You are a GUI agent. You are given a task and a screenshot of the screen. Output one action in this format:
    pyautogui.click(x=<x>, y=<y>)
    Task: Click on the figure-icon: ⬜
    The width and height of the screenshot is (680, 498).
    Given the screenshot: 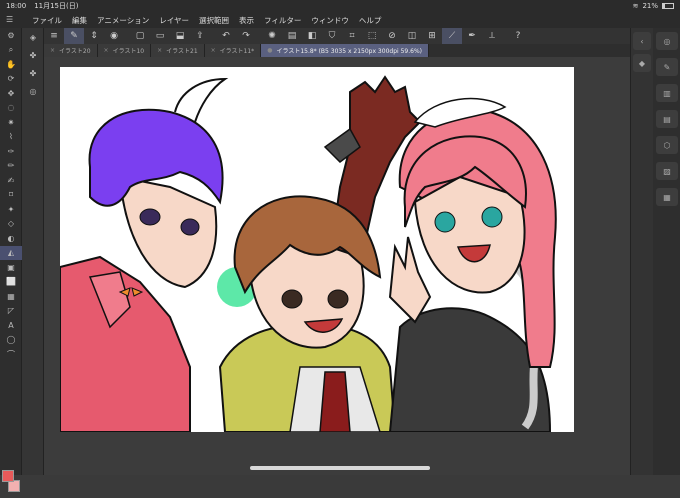 What is the action you would take?
    pyautogui.click(x=11, y=282)
    